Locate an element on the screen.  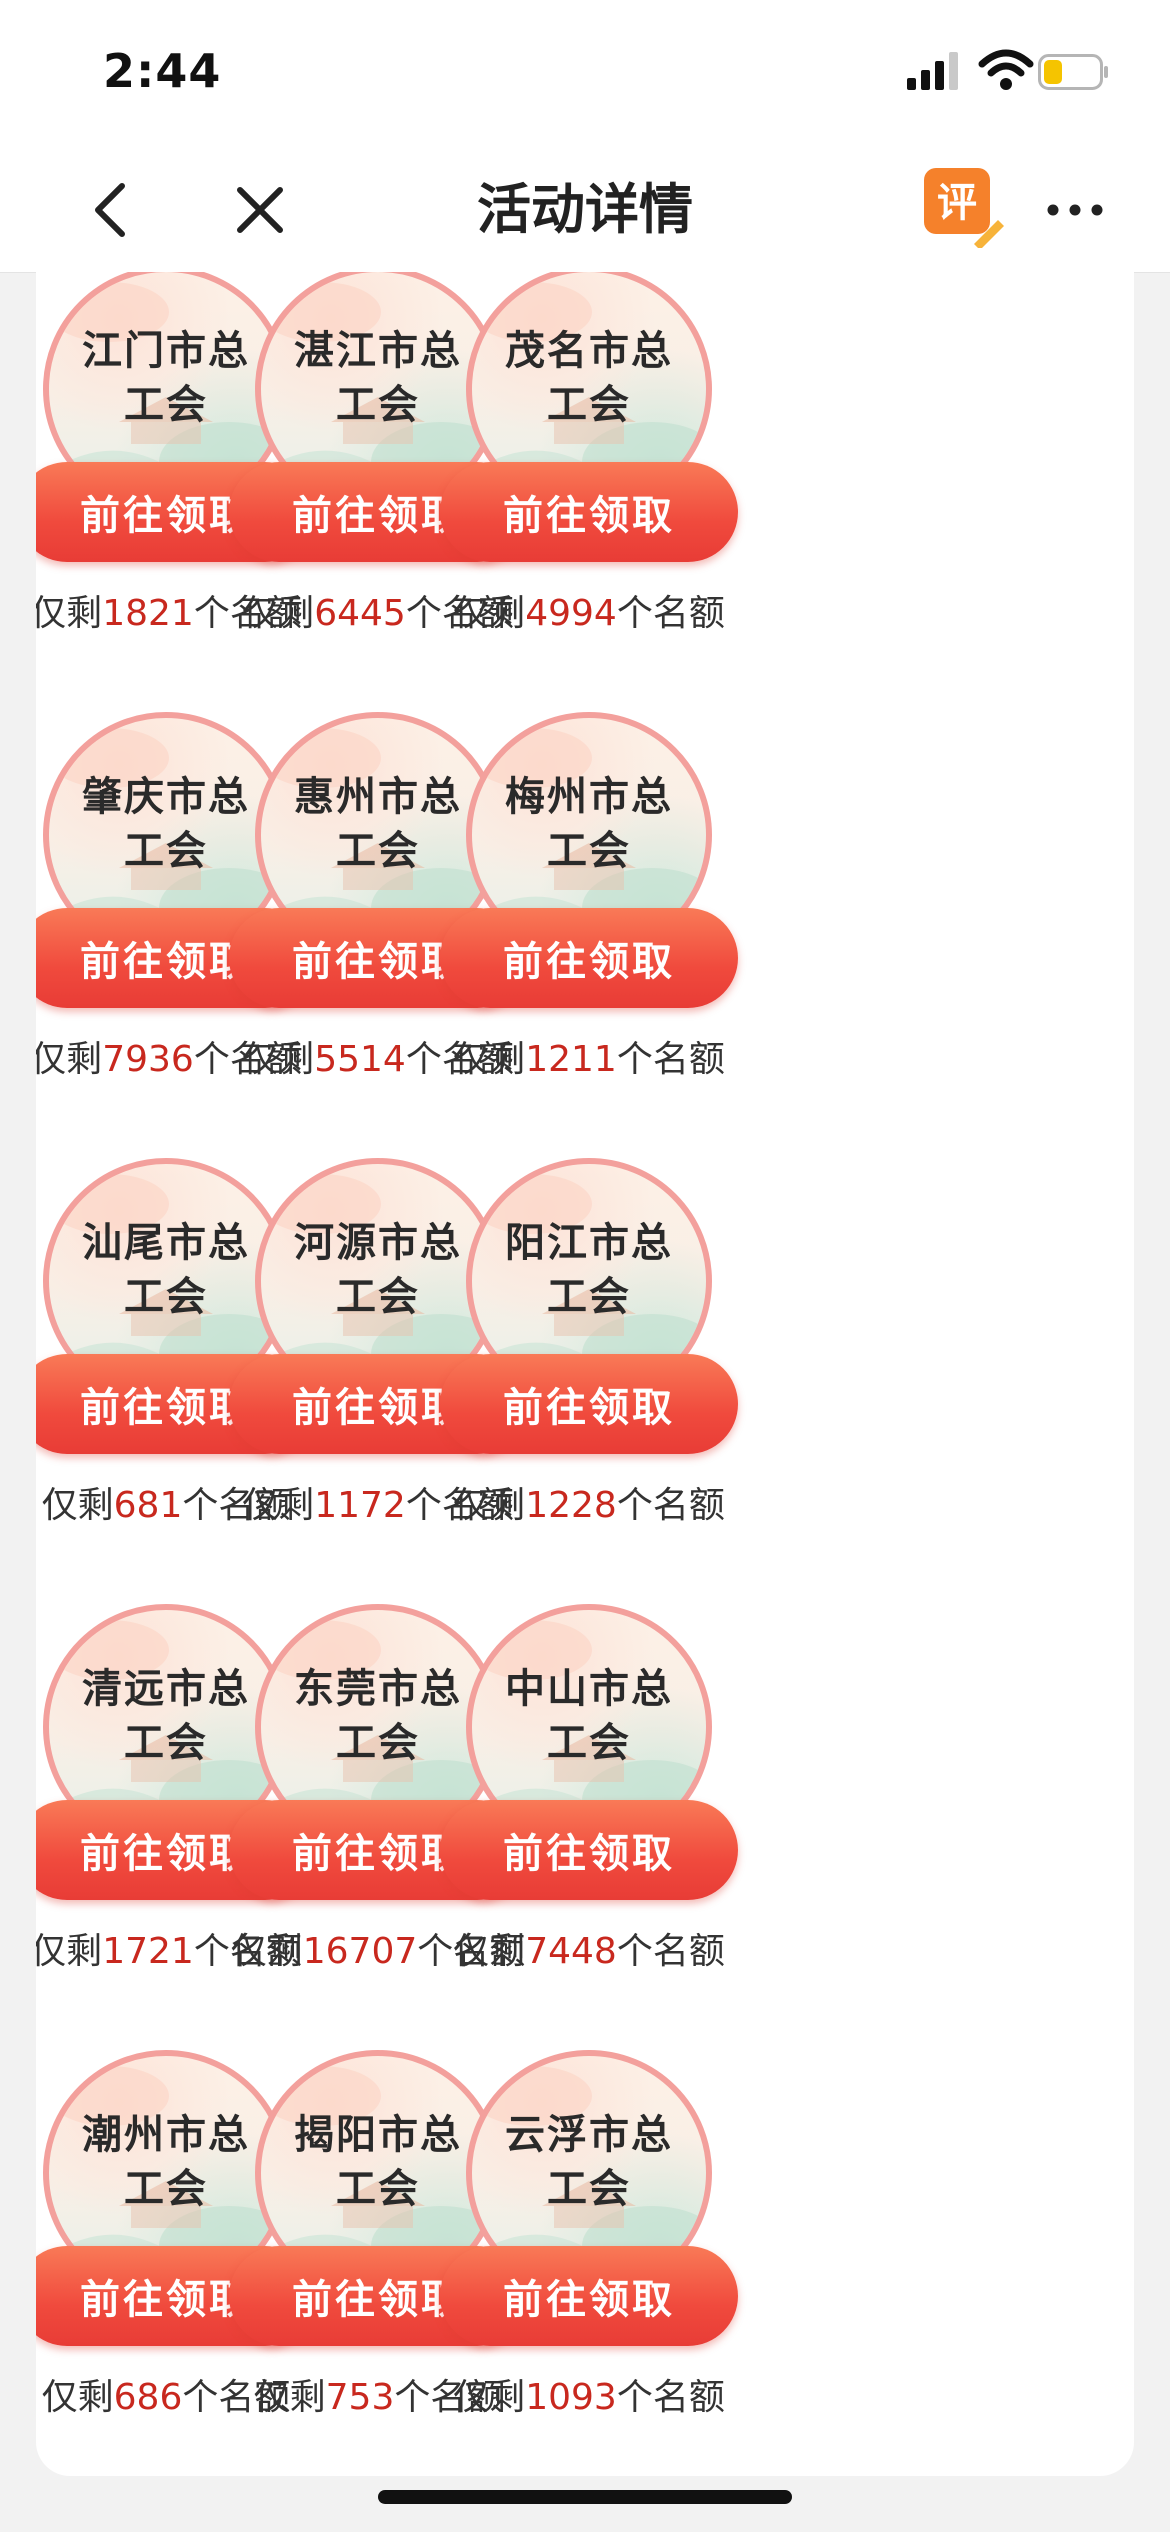
union-item: 云浮市总工会前往领取仅剩1093个名额 is located at coordinates (589, 2260).